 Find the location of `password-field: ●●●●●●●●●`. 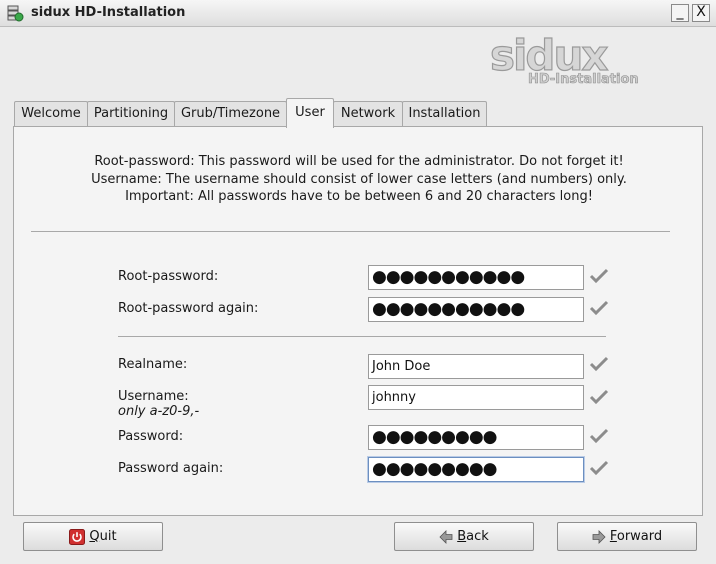

password-field: ●●●●●●●●● is located at coordinates (476, 437).